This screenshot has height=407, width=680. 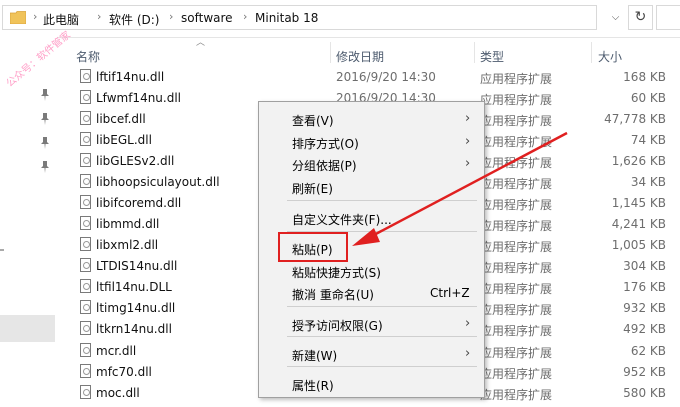 What do you see at coordinates (460, 188) in the screenshot?
I see `annotation-arrow-icon` at bounding box center [460, 188].